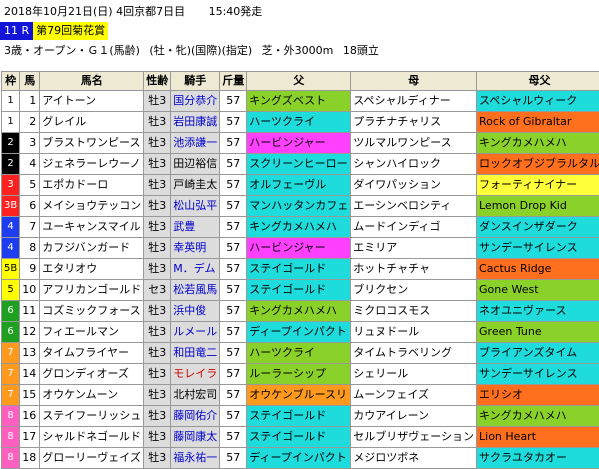 The width and height of the screenshot is (599, 469). Describe the element at coordinates (92, 206) in the screenshot. I see `horse-name-cell: メイショウテッコン` at that location.